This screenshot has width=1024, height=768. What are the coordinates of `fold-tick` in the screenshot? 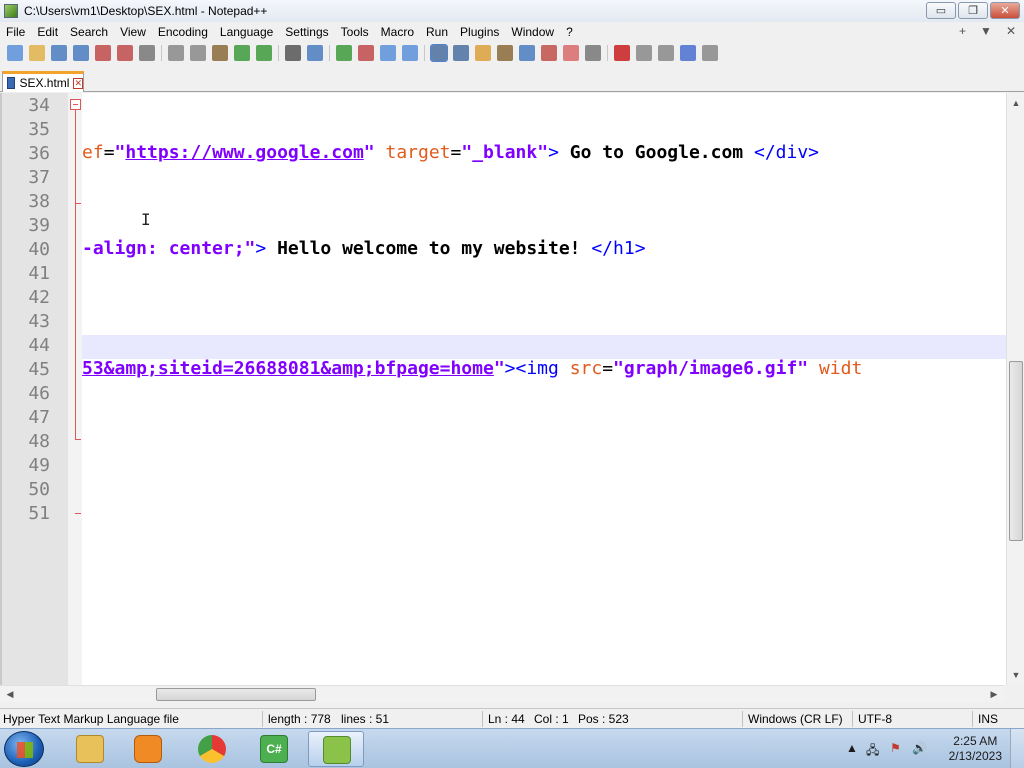 It's located at (78, 439).